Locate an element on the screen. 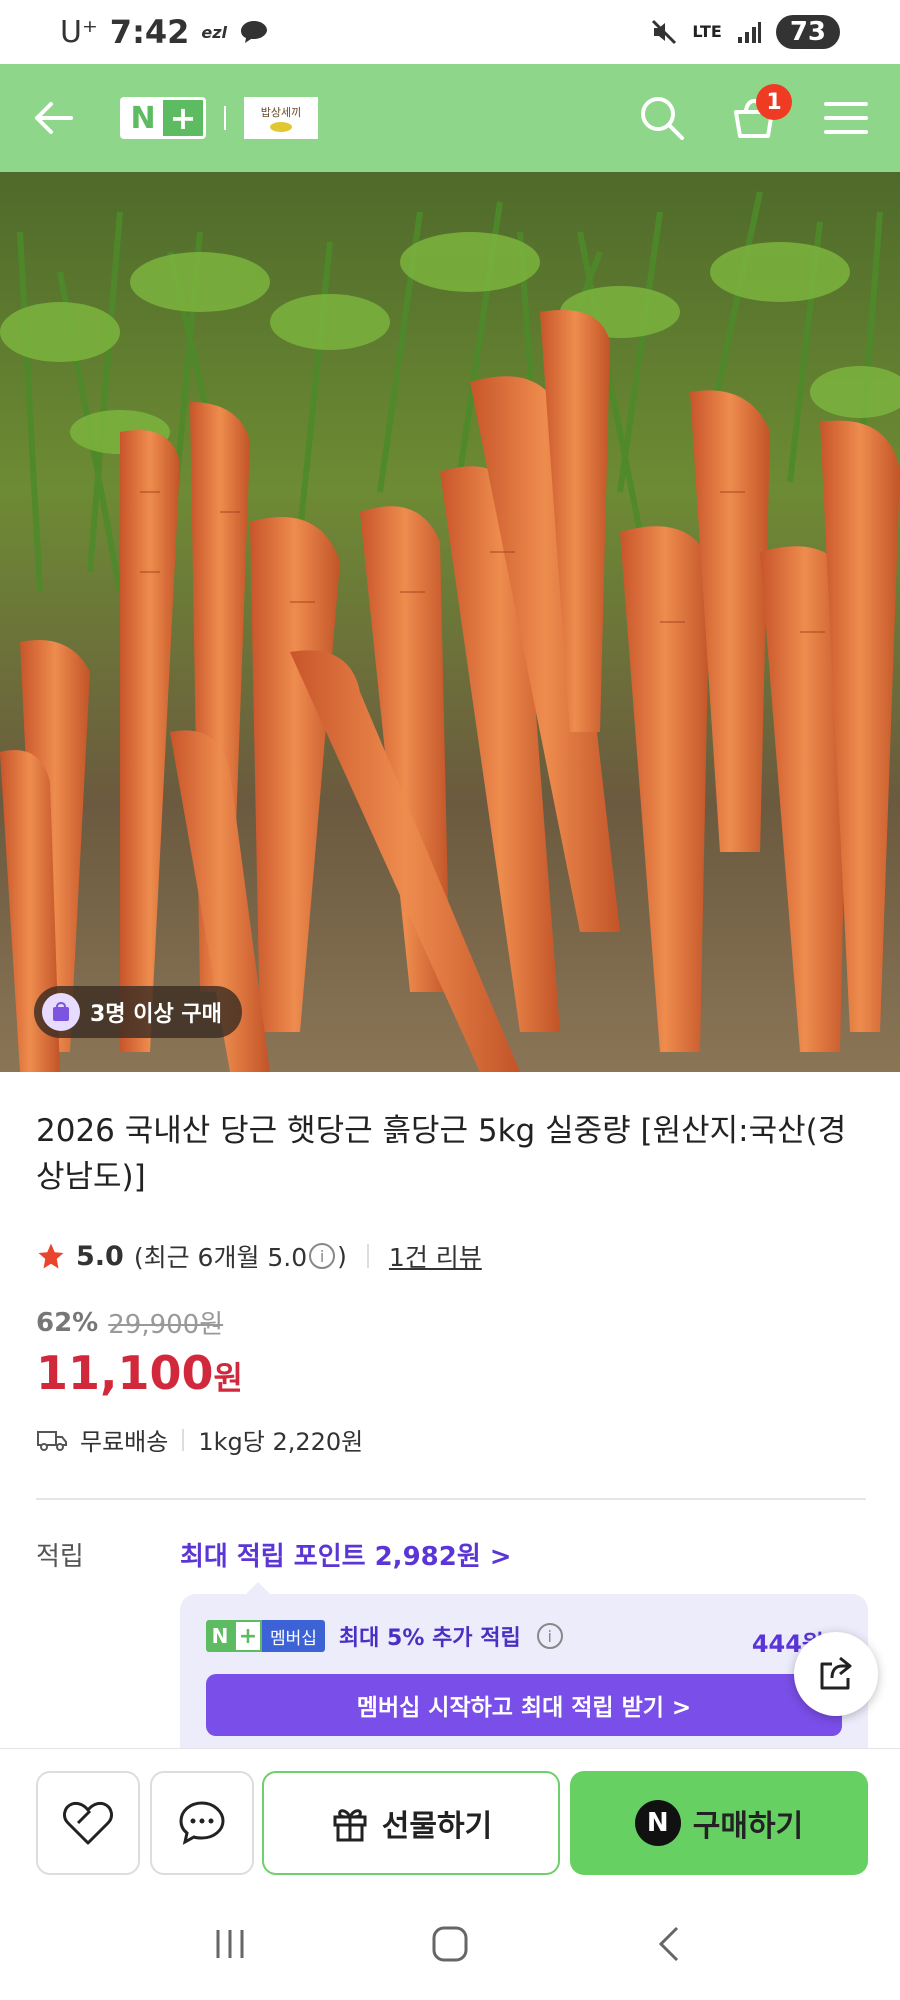 This screenshot has height=2000, width=900. menu-icon is located at coordinates (846, 118).